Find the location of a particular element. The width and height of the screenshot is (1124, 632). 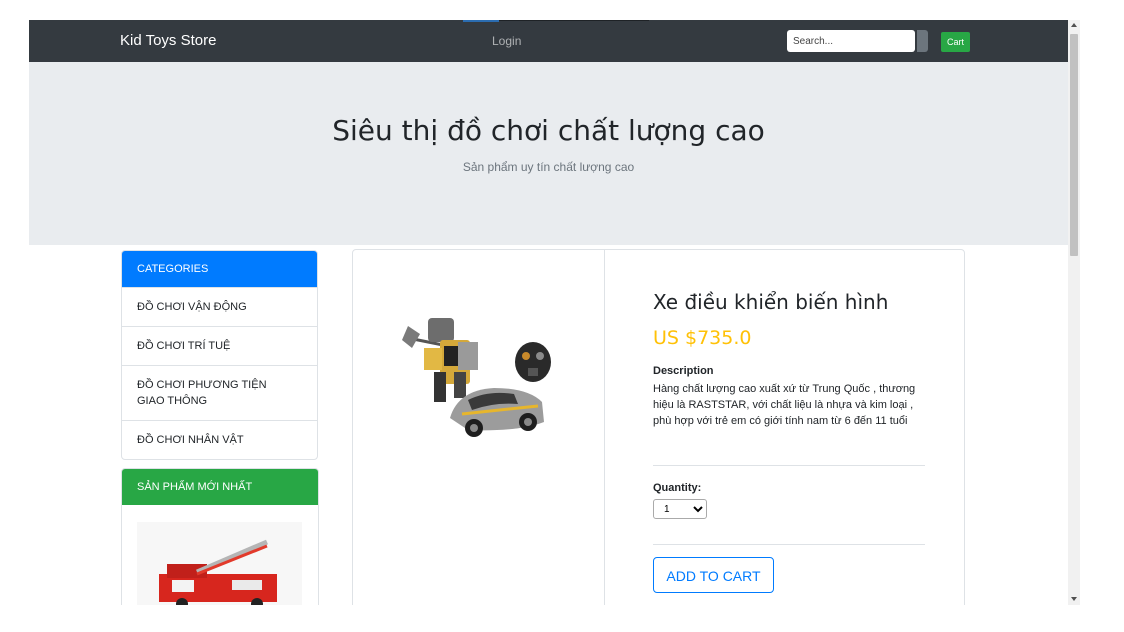

quantity-select: 1 is located at coordinates (680, 509).